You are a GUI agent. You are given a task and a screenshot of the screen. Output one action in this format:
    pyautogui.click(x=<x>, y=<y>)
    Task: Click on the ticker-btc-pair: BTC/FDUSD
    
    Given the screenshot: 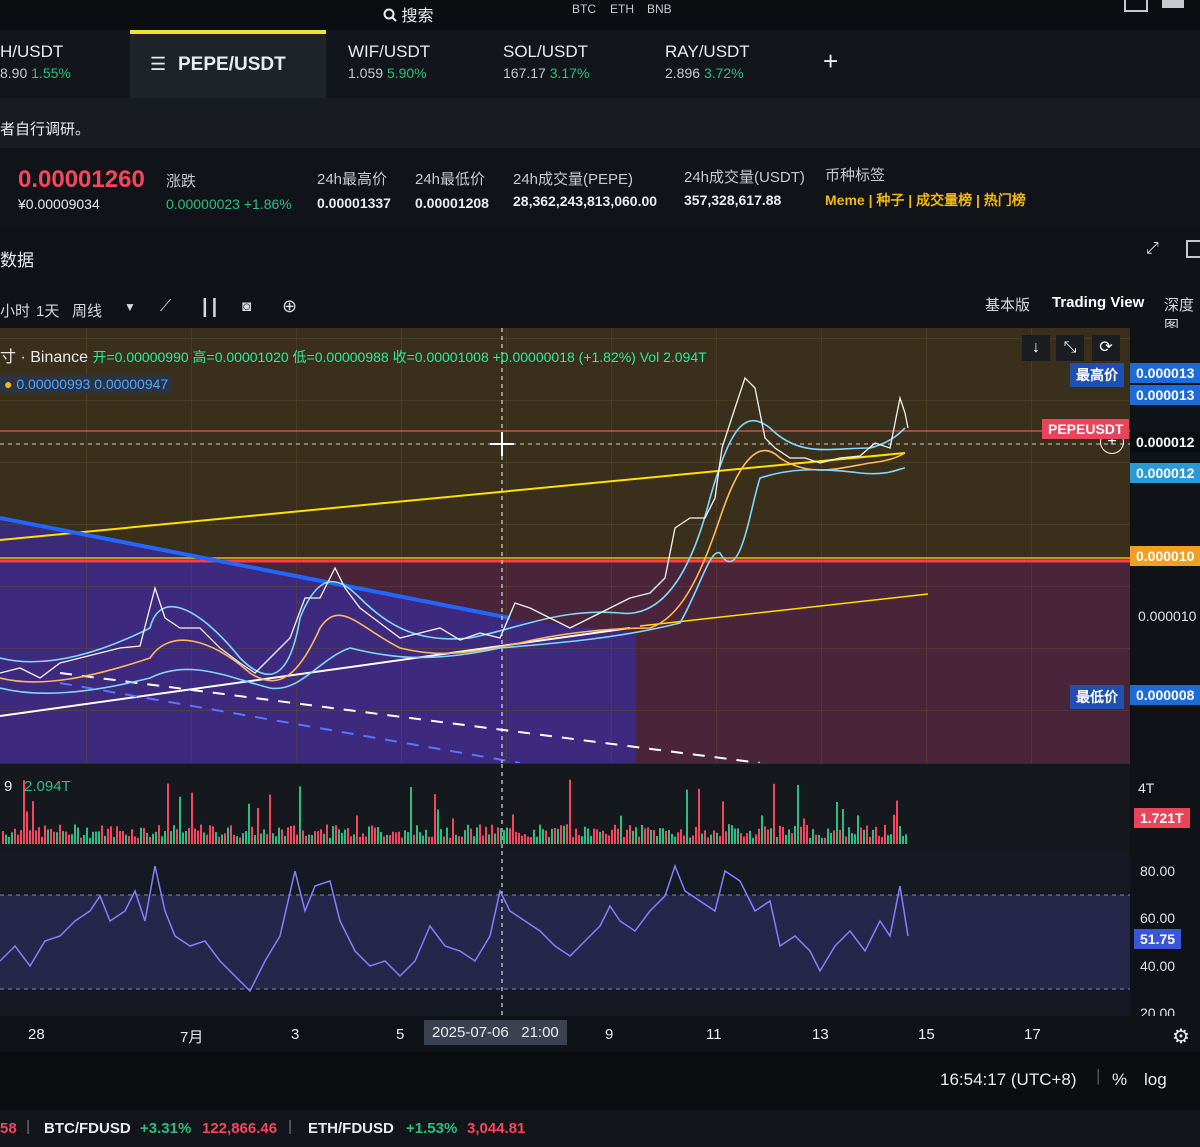 What is the action you would take?
    pyautogui.click(x=87, y=1128)
    